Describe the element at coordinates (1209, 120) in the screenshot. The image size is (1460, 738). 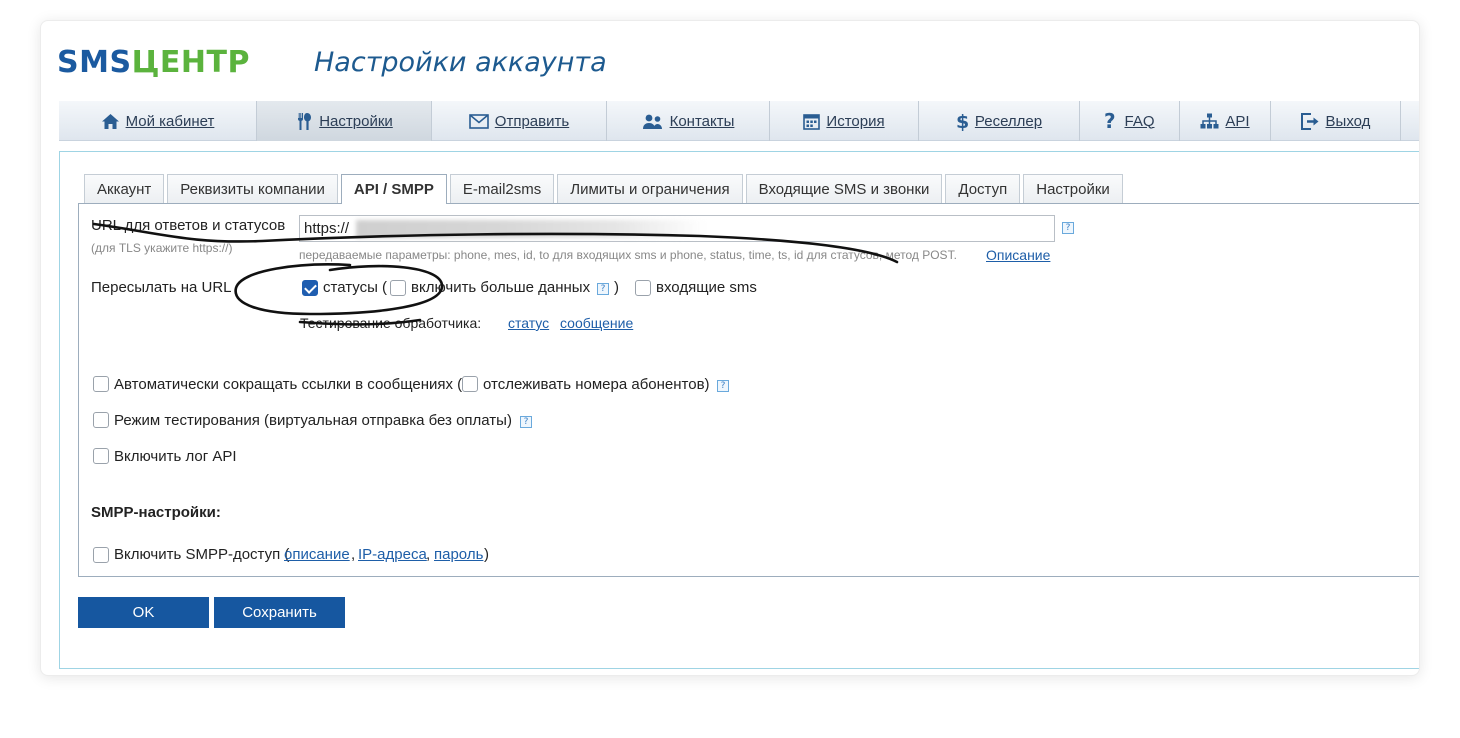
I see `sitemap-icon` at that location.